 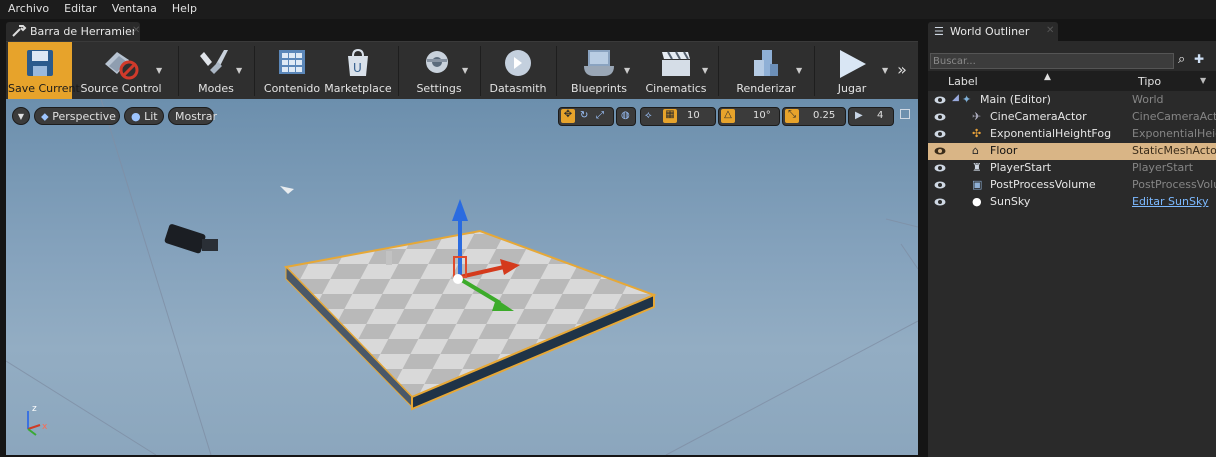 What do you see at coordinates (1149, 81) in the screenshot?
I see `type-column-header: Tipo` at bounding box center [1149, 81].